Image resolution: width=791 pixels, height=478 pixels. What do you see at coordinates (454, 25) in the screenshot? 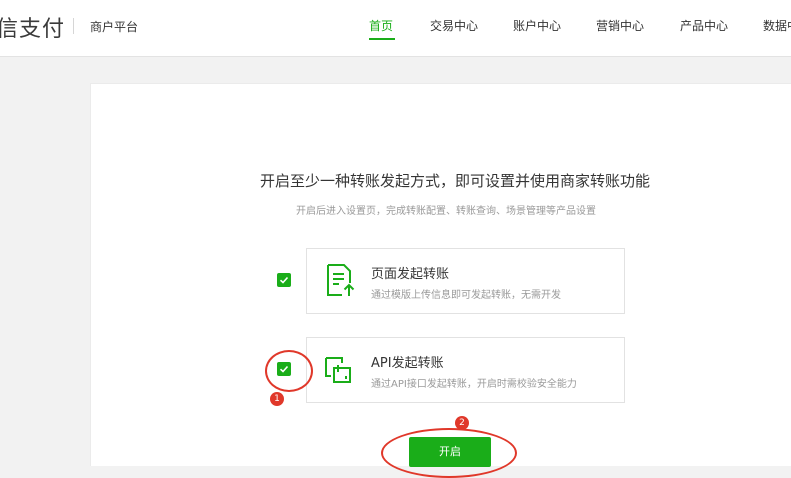
I see `nav-trade-center: 交易中心` at bounding box center [454, 25].